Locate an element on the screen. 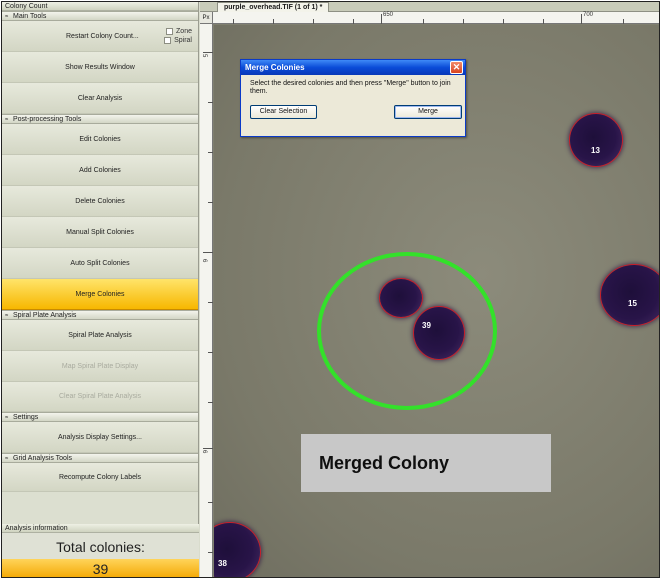 The image size is (661, 579). manual-split-colonies-button: Manual Split Colonies is located at coordinates (100, 232).